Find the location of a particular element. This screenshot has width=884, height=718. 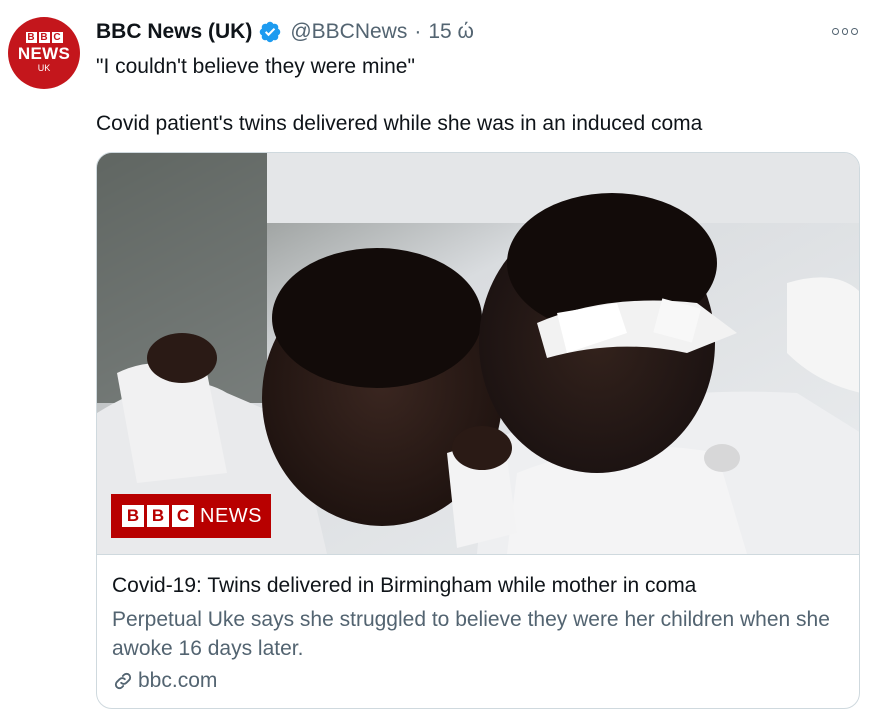

avatar-uk-text: UK is located at coordinates (44, 68).